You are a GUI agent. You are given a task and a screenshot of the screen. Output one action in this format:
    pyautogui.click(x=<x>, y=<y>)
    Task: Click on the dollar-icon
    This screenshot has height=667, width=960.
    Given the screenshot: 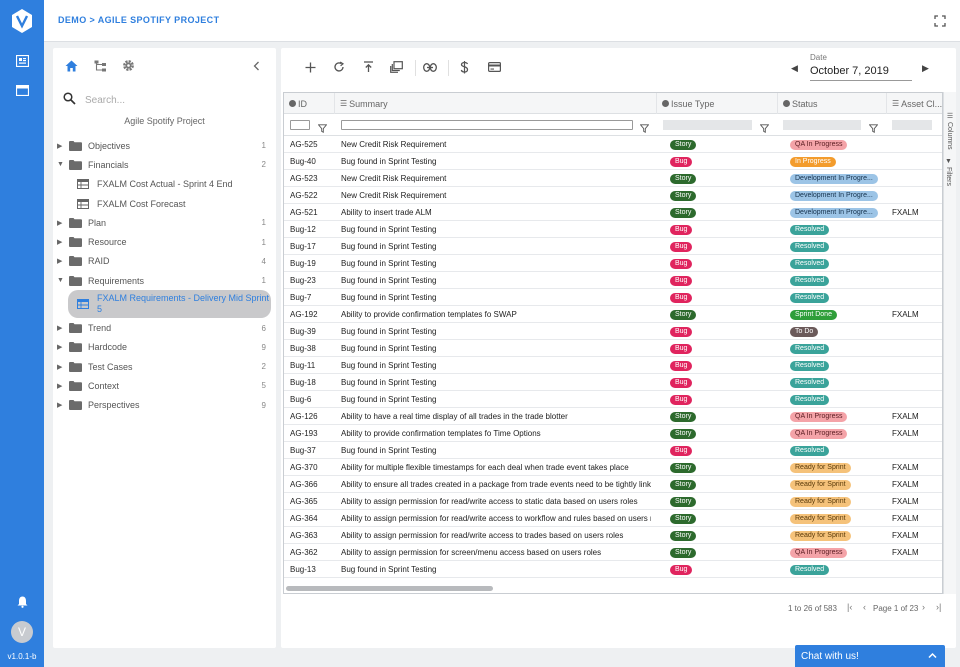 What is the action you would take?
    pyautogui.click(x=464, y=67)
    